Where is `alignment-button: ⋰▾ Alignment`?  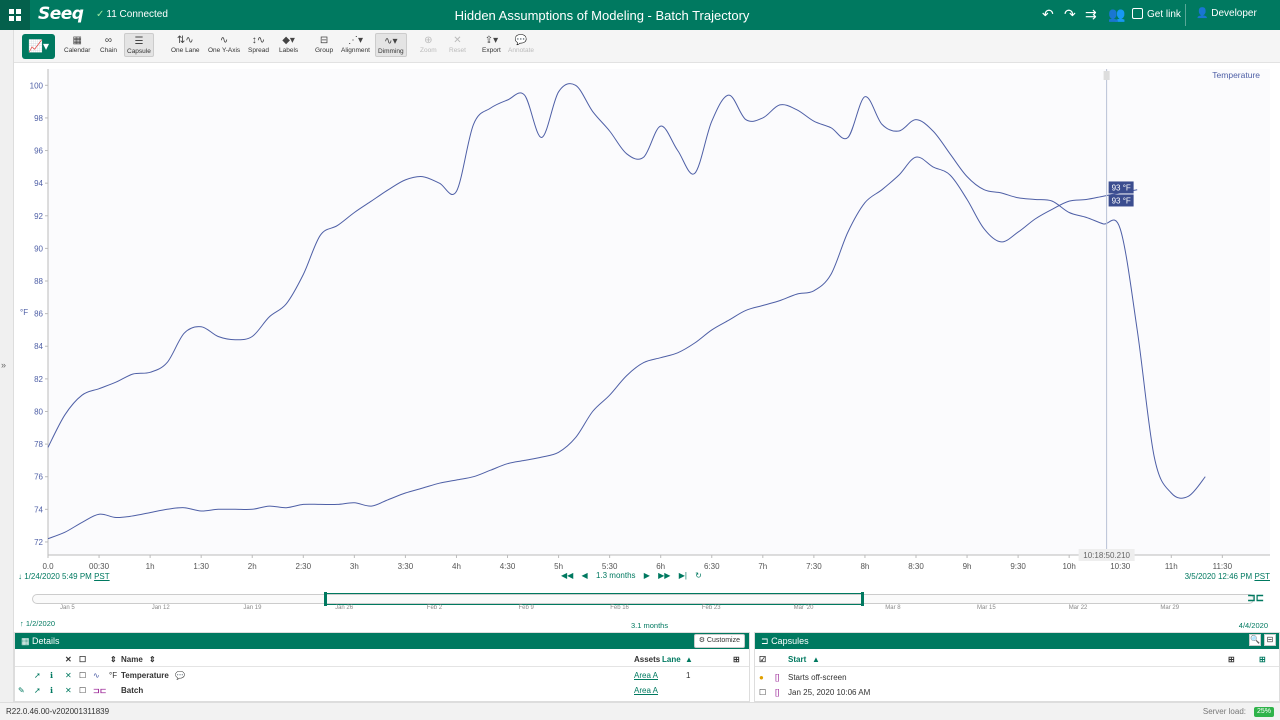 alignment-button: ⋰▾ Alignment is located at coordinates (355, 44).